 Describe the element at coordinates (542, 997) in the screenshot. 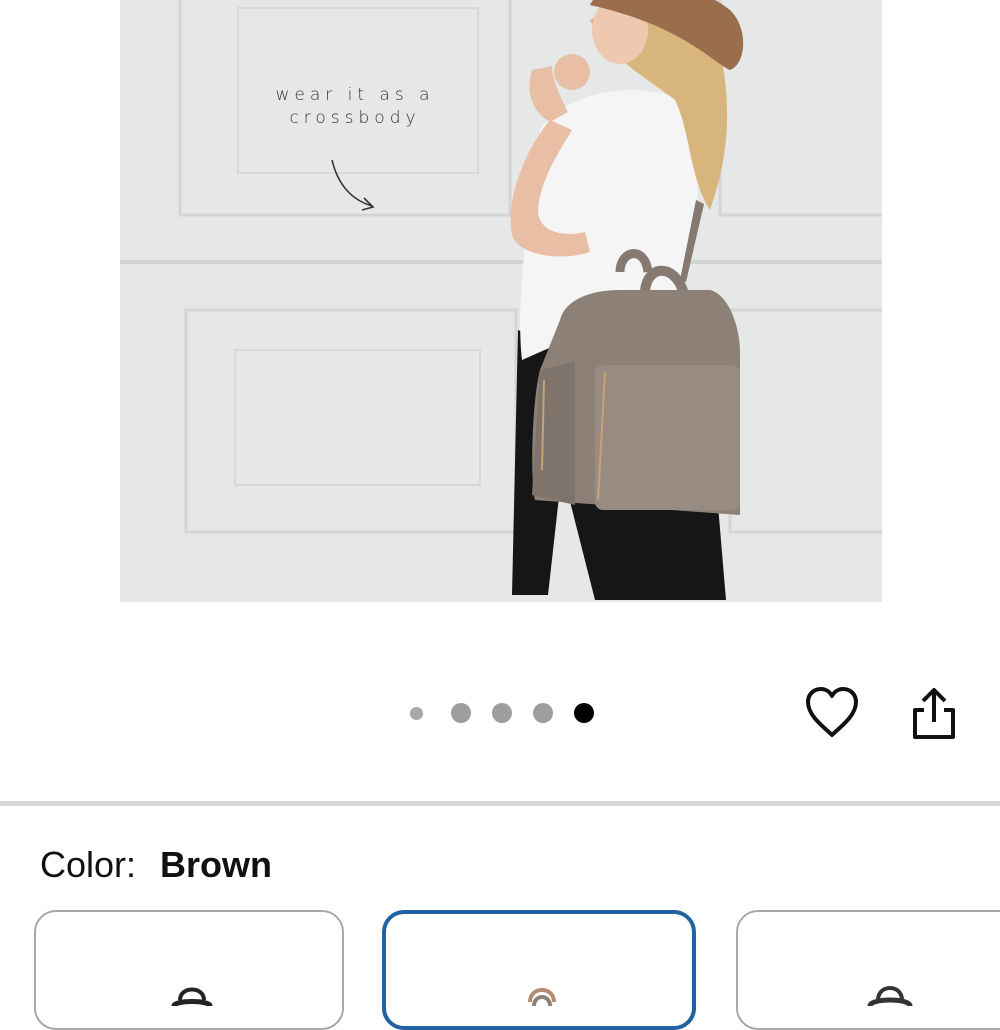

I see `backpack-thumbnail-brown` at that location.